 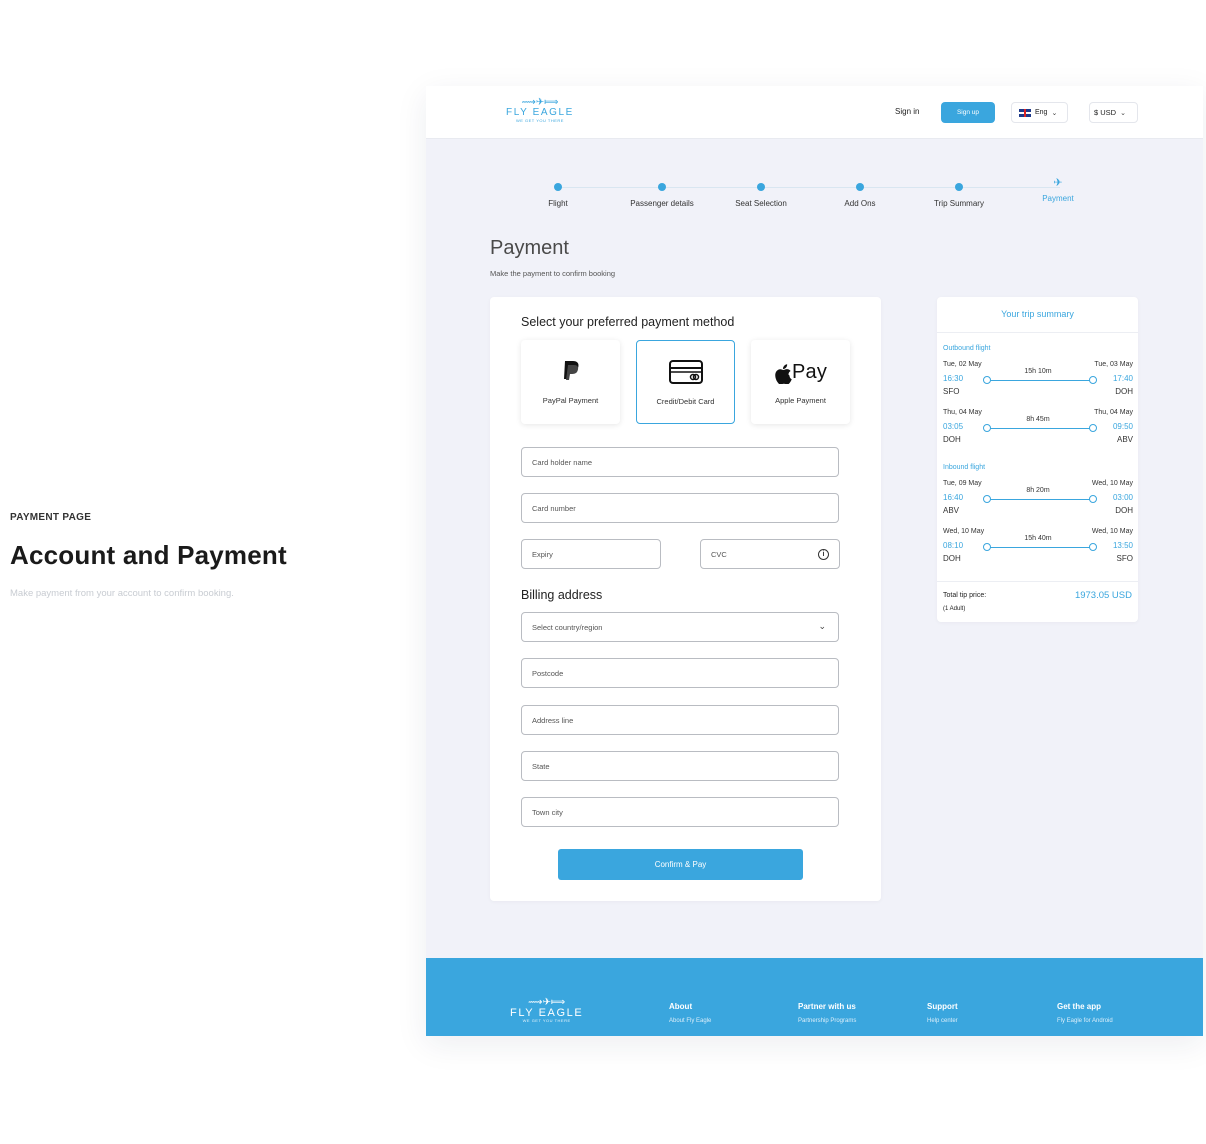 What do you see at coordinates (680, 720) in the screenshot?
I see `address-line-field: Address line` at bounding box center [680, 720].